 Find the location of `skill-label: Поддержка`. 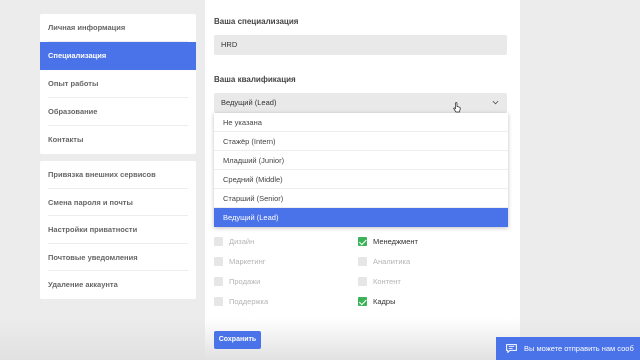

skill-label: Поддержка is located at coordinates (249, 301).